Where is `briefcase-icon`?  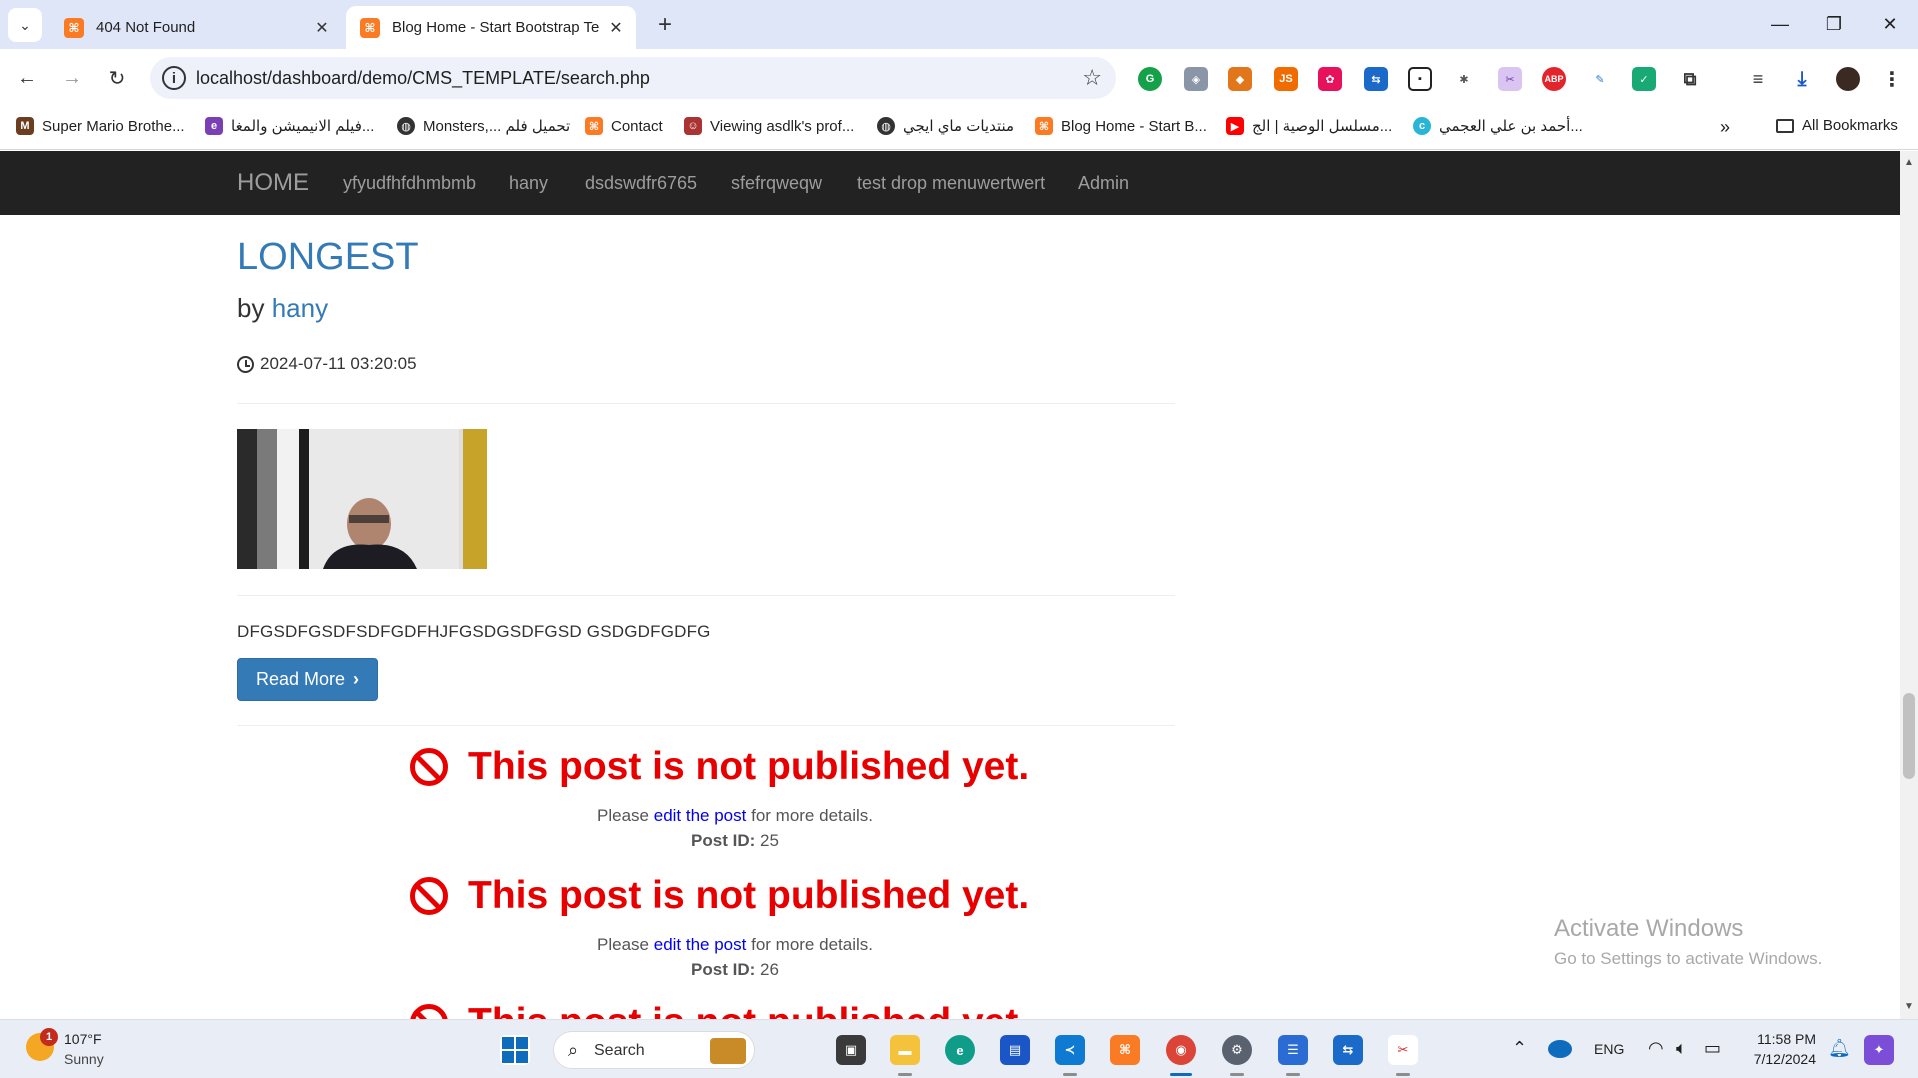 briefcase-icon is located at coordinates (728, 1051).